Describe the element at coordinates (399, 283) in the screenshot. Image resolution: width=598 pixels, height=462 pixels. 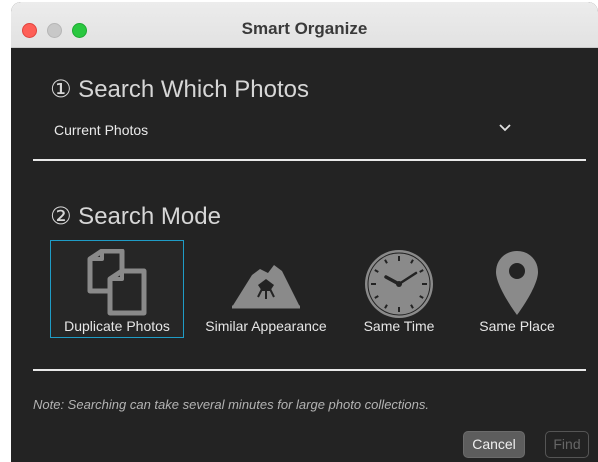
I see `clock-icon` at that location.